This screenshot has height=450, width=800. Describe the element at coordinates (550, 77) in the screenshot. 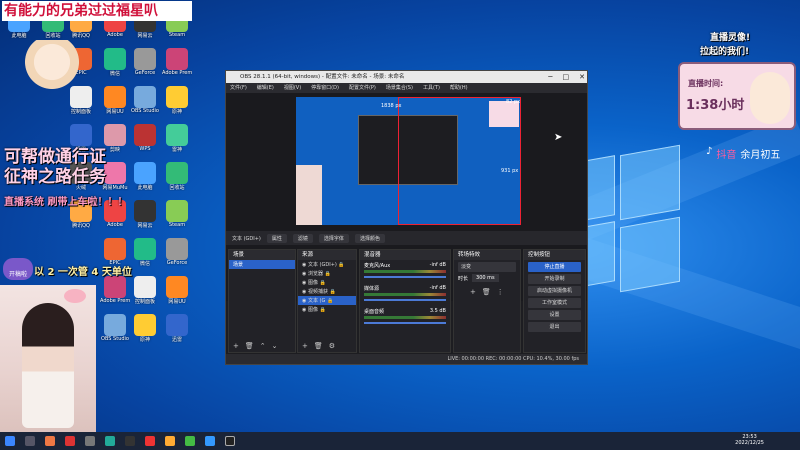

I see `minimize-button: ─` at that location.